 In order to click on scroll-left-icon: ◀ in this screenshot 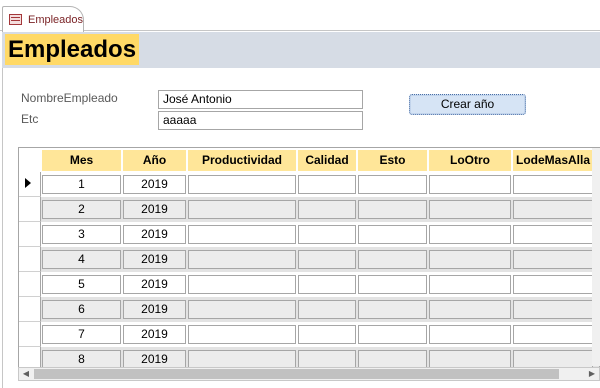, I will do `click(26, 374)`.